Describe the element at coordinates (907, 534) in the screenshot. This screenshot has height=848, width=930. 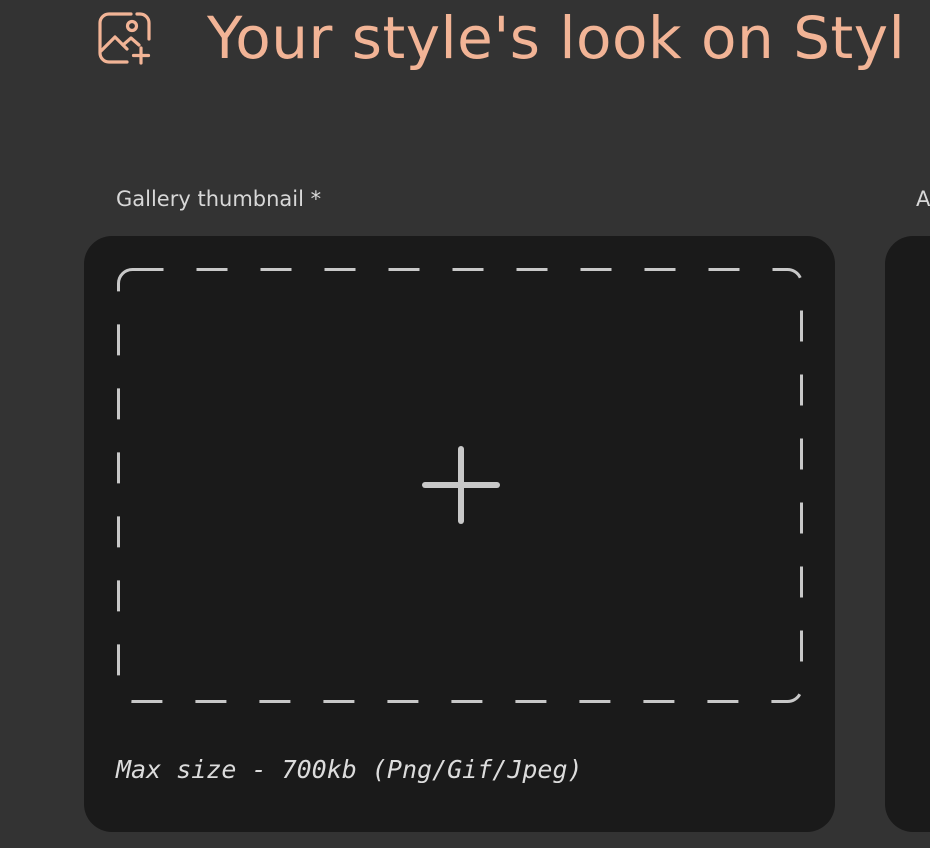
I see `second-upload-card` at that location.